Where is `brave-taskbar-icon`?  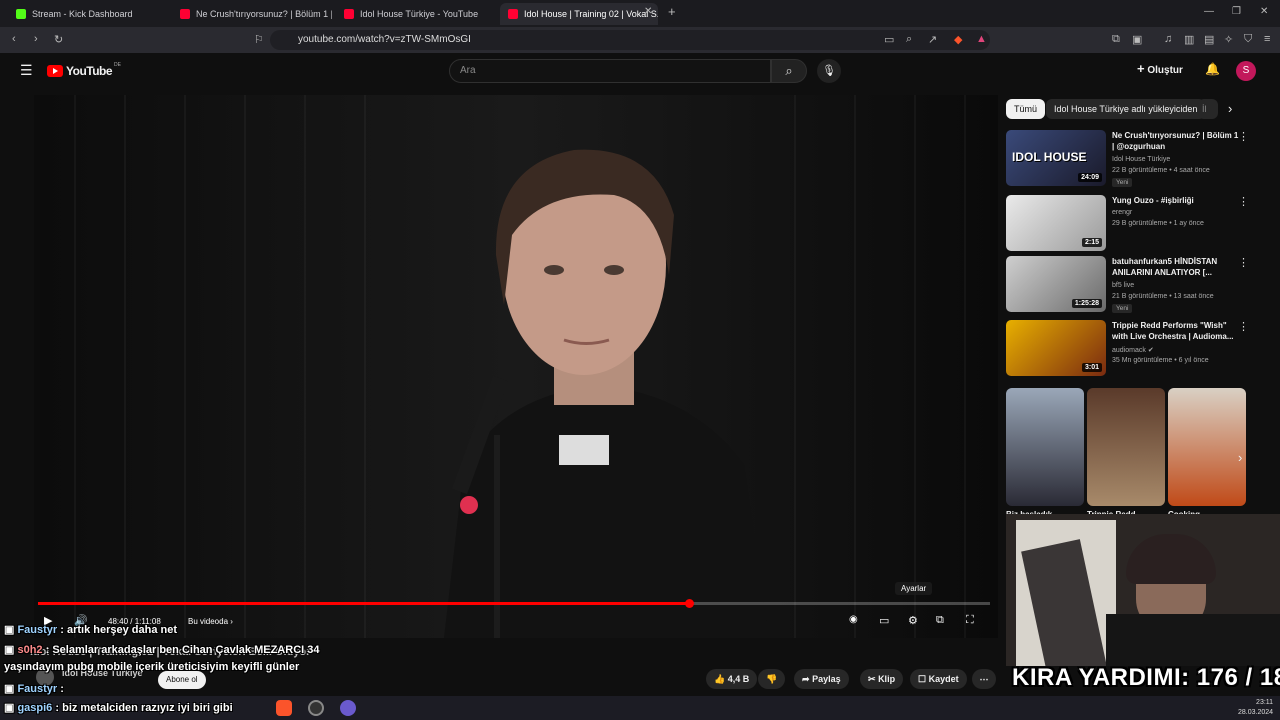
brave-taskbar-icon is located at coordinates (284, 708).